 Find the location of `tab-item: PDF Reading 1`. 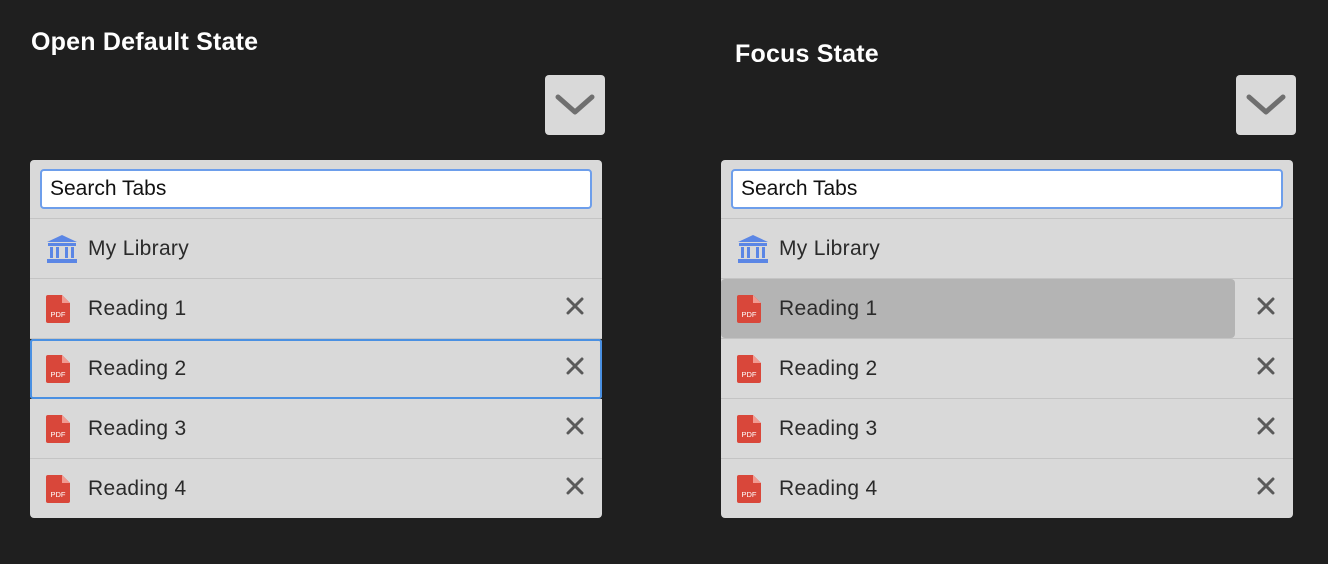

tab-item: PDF Reading 1 is located at coordinates (316, 309).